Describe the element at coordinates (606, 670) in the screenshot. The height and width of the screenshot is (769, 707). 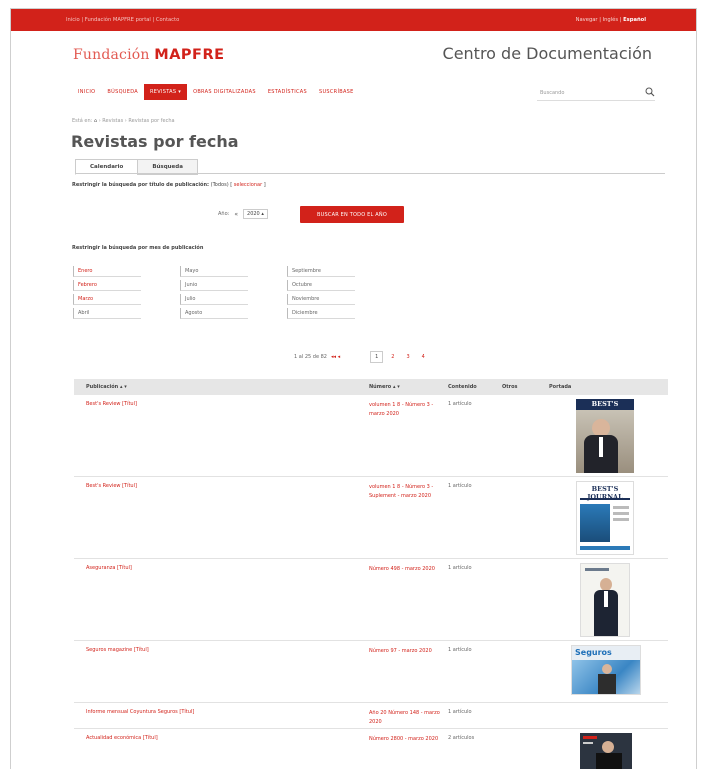
I see `cover-seguros: Seguros` at that location.